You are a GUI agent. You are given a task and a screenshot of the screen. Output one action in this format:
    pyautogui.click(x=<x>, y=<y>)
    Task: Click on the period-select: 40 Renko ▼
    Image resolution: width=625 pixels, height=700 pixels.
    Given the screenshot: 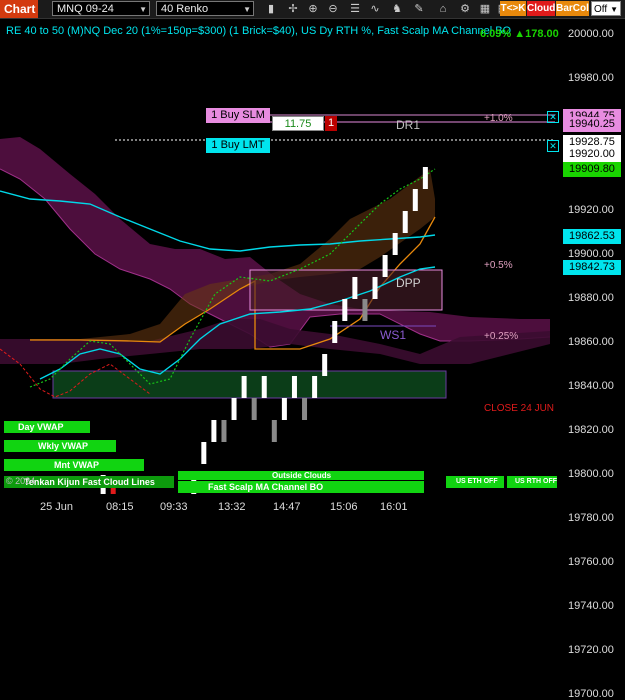 What is the action you would take?
    pyautogui.click(x=205, y=8)
    